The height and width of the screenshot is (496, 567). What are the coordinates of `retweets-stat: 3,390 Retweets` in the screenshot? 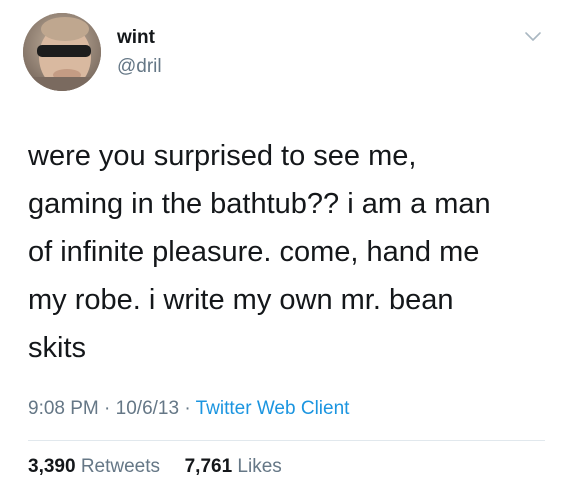 It's located at (96, 466).